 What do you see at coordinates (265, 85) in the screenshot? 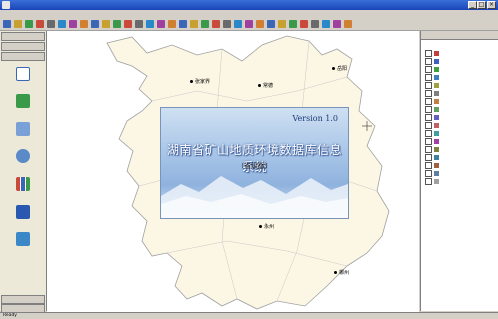
I see `city-label: 常德` at bounding box center [265, 85].